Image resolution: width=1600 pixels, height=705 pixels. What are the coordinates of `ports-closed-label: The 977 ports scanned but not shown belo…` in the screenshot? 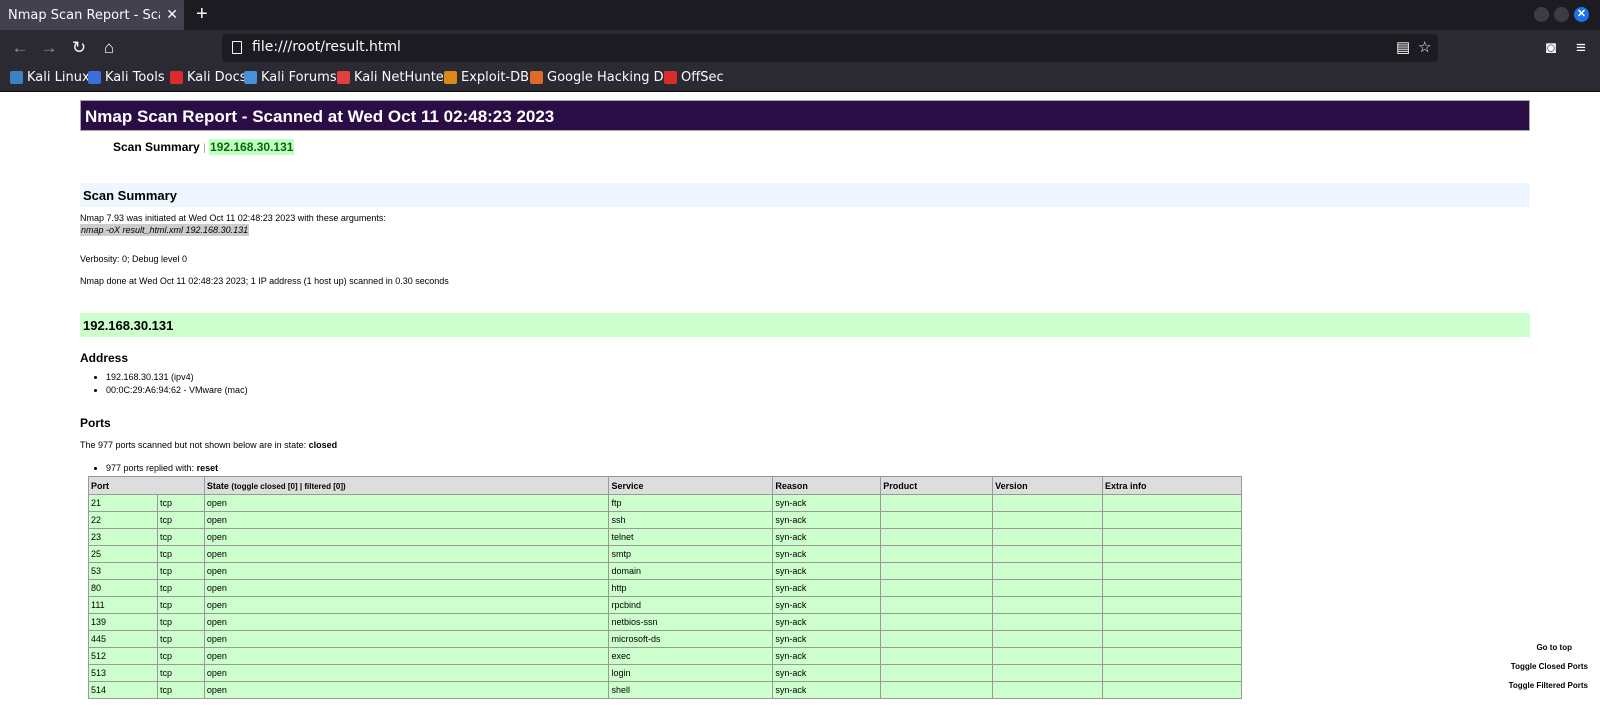 It's located at (194, 445).